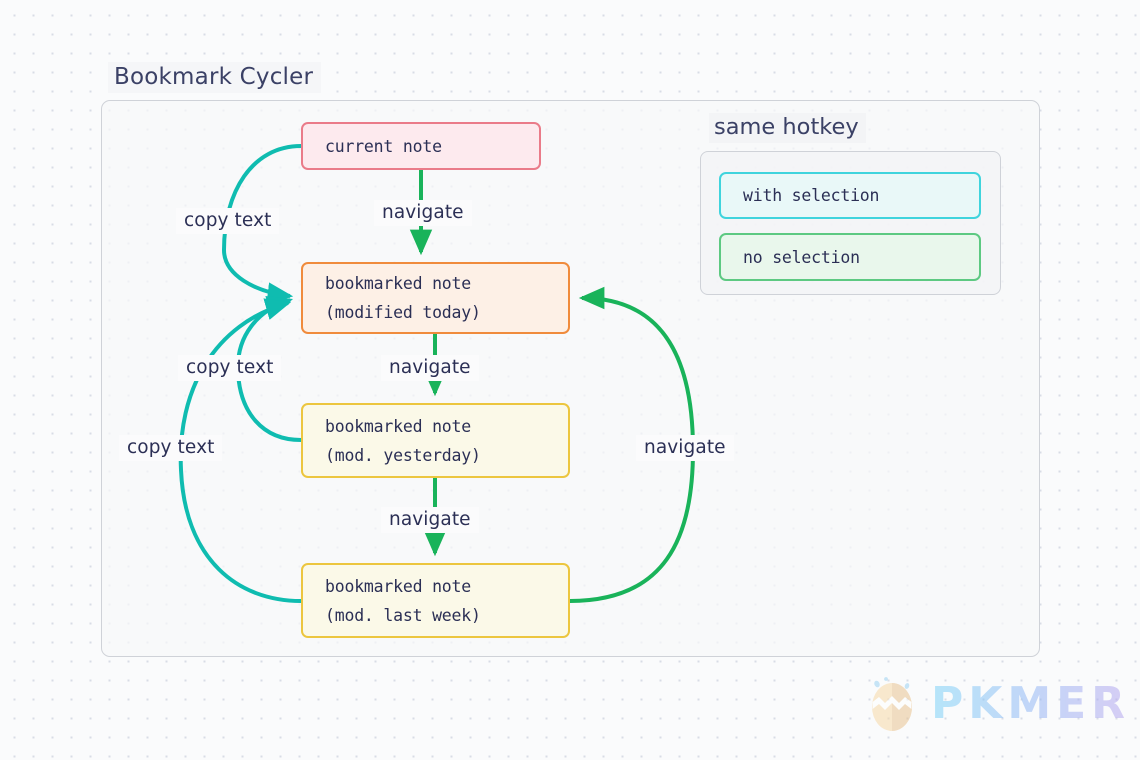 The height and width of the screenshot is (760, 1140). Describe the element at coordinates (892, 704) in the screenshot. I see `cracked-egg-icon` at that location.